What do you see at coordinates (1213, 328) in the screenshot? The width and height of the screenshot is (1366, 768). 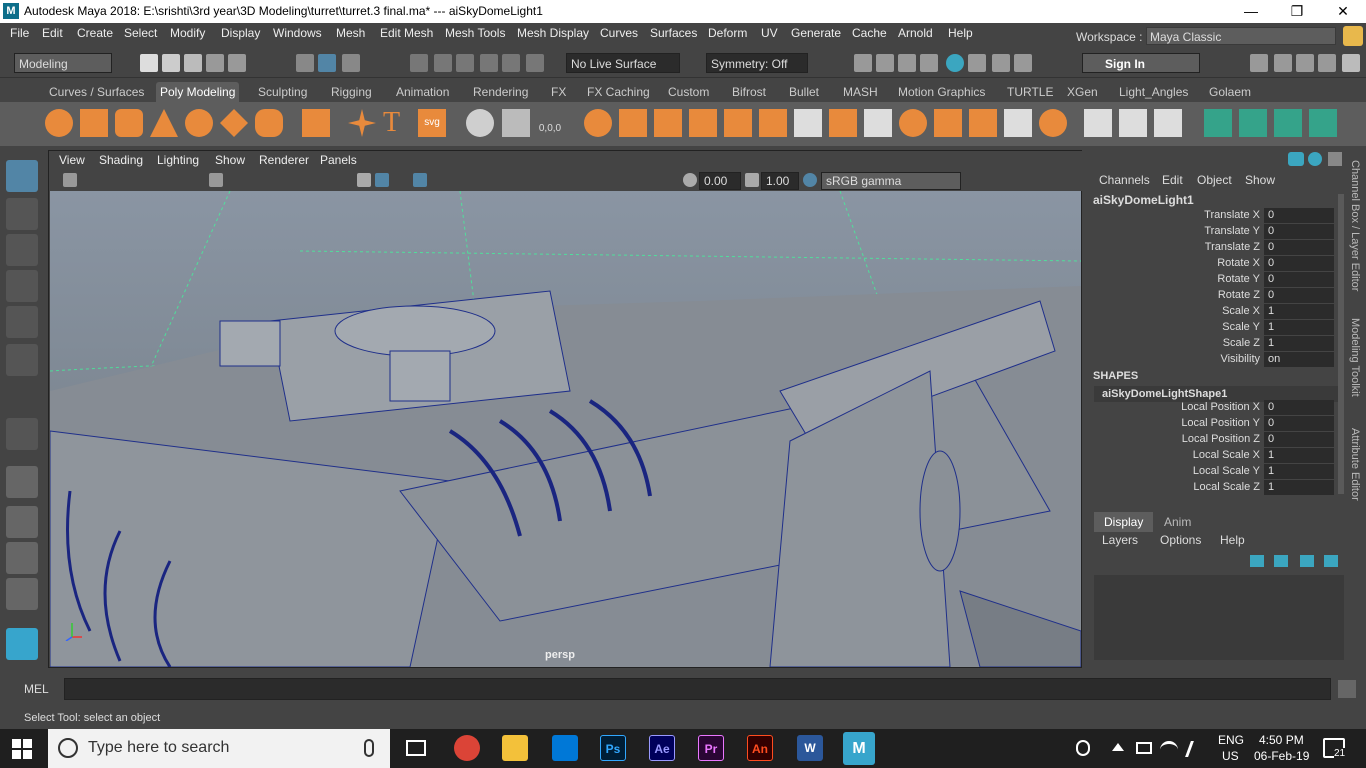 I see `attr-scale-y: Scale Y 1` at bounding box center [1213, 328].